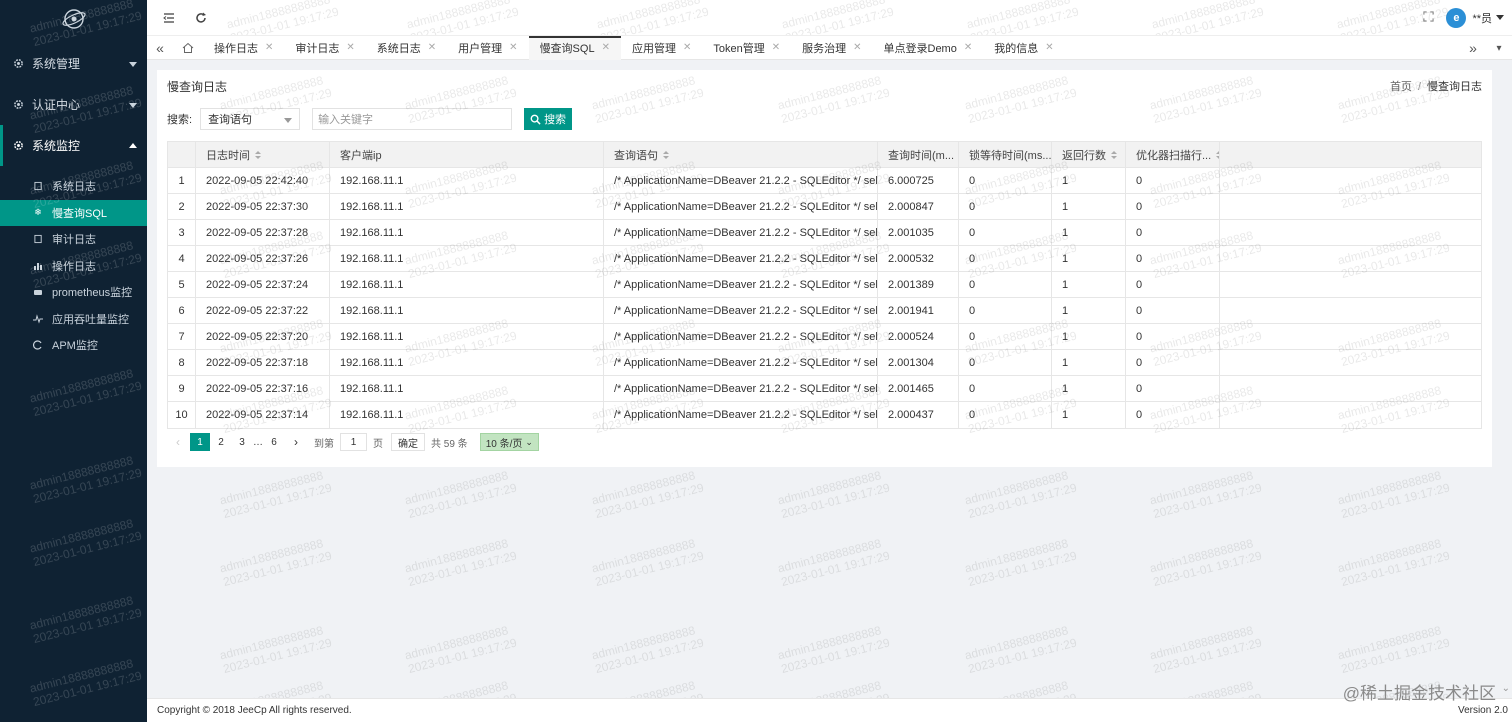  What do you see at coordinates (201, 17) in the screenshot?
I see `refresh-icon` at bounding box center [201, 17].